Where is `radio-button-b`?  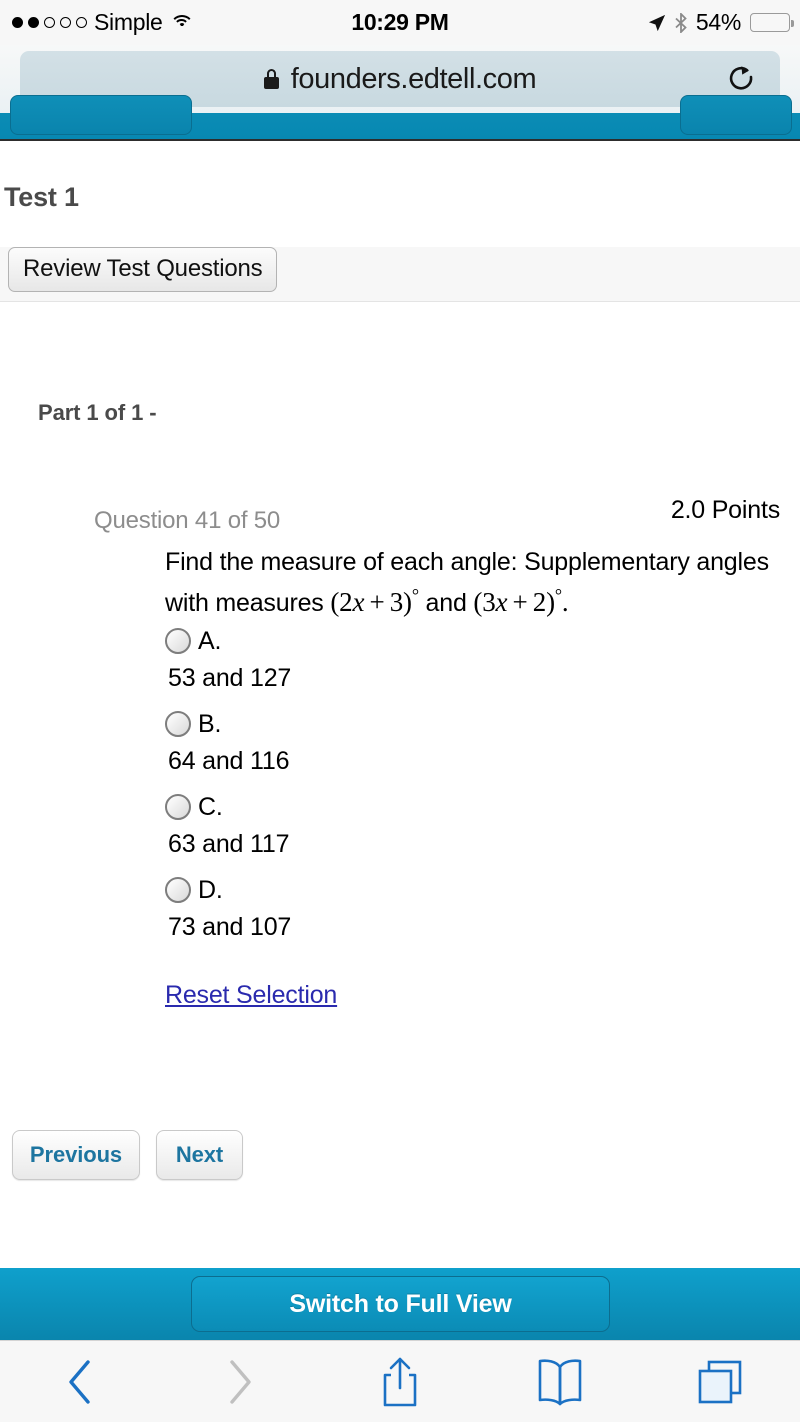
radio-button-b is located at coordinates (178, 724).